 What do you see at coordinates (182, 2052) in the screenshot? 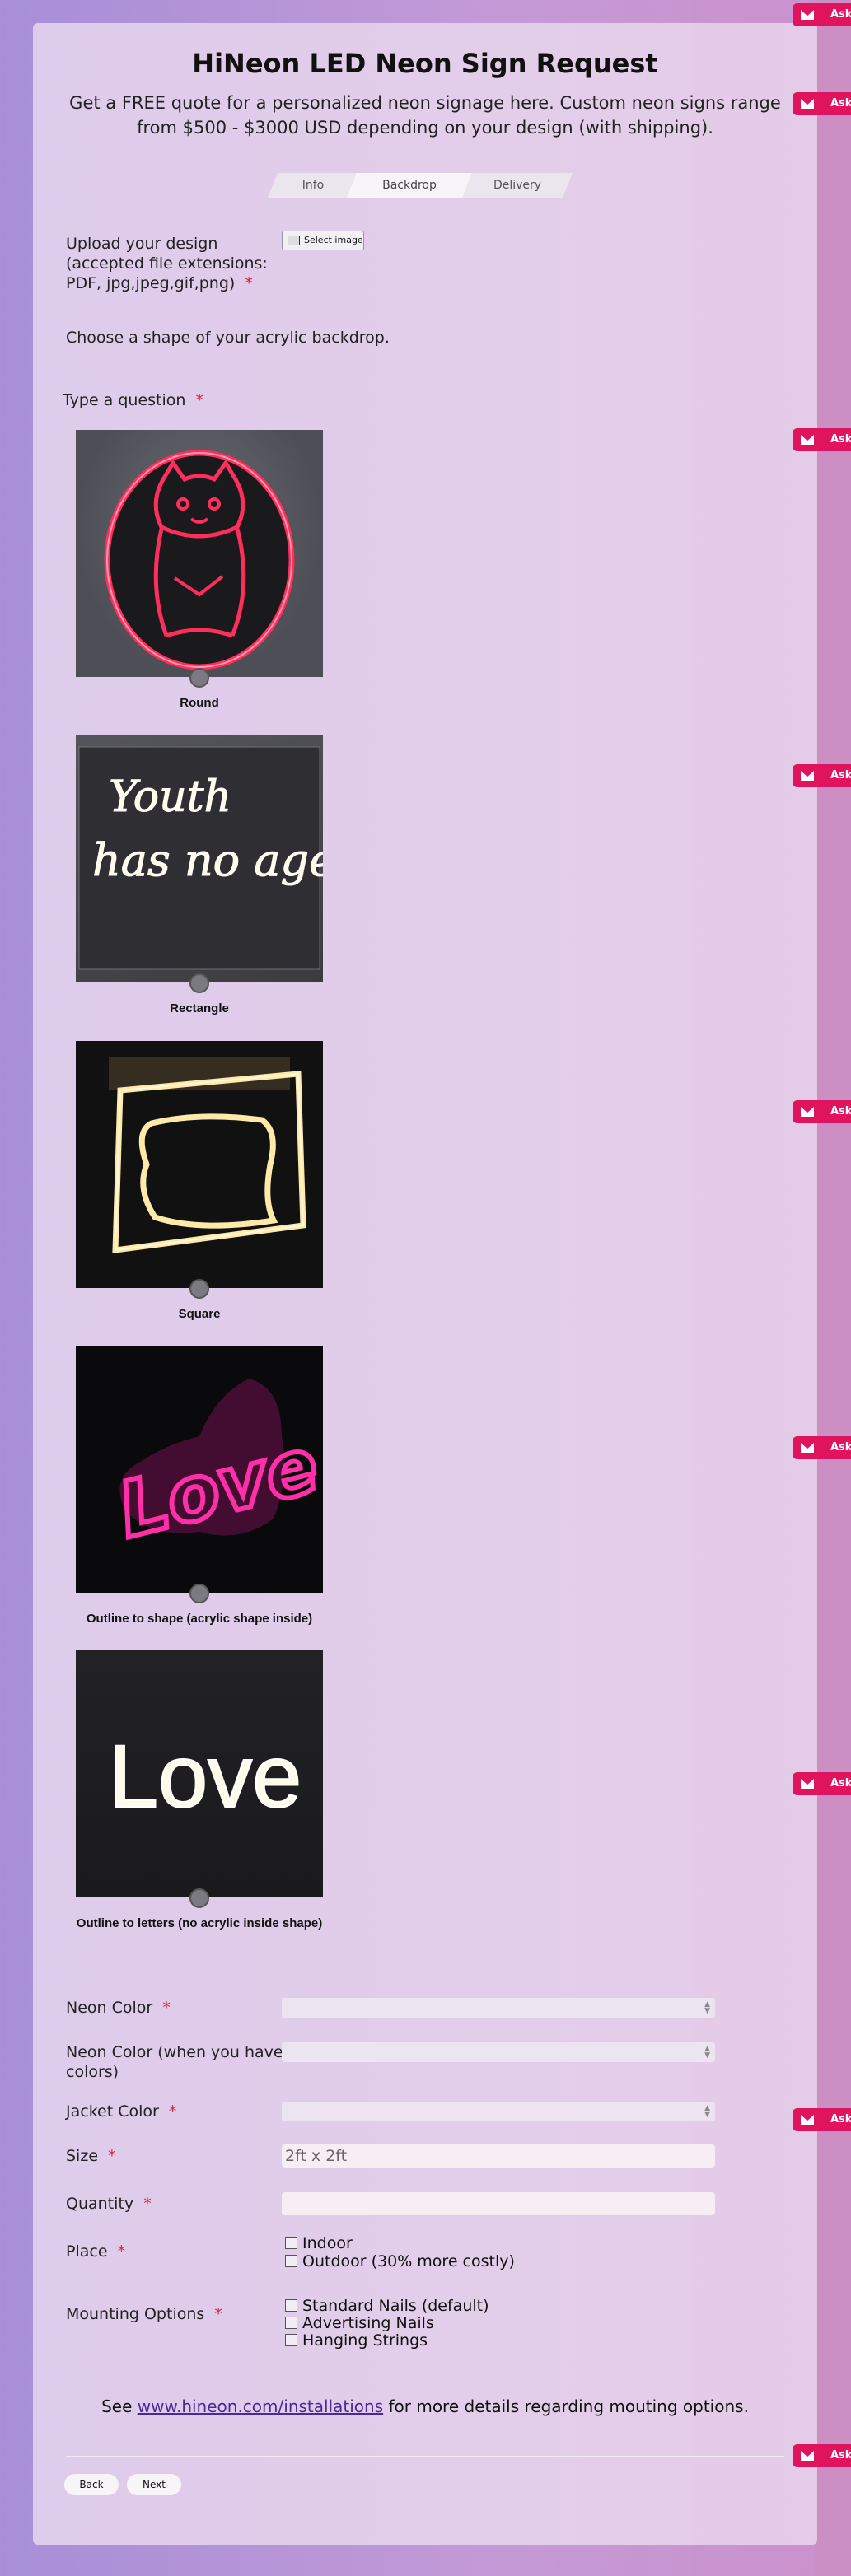
I see `neon-color-2-label-line-1: Neon Color (when you have 2` at bounding box center [182, 2052].